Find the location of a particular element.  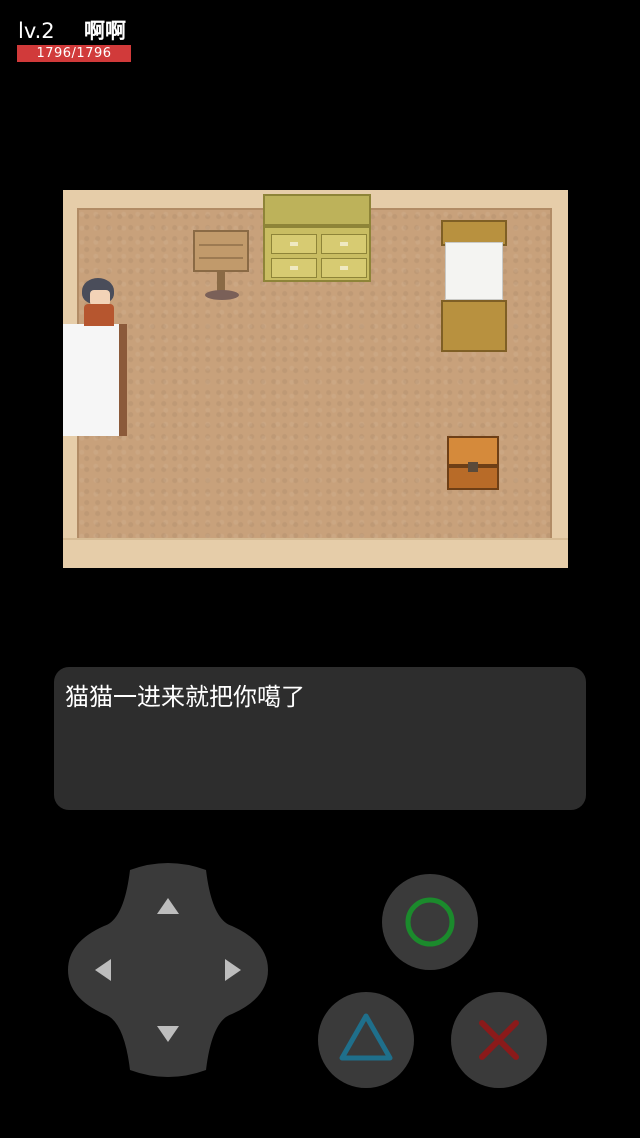

dialog-message: 猫猫一进来就把你噶了 is located at coordinates (185, 697).